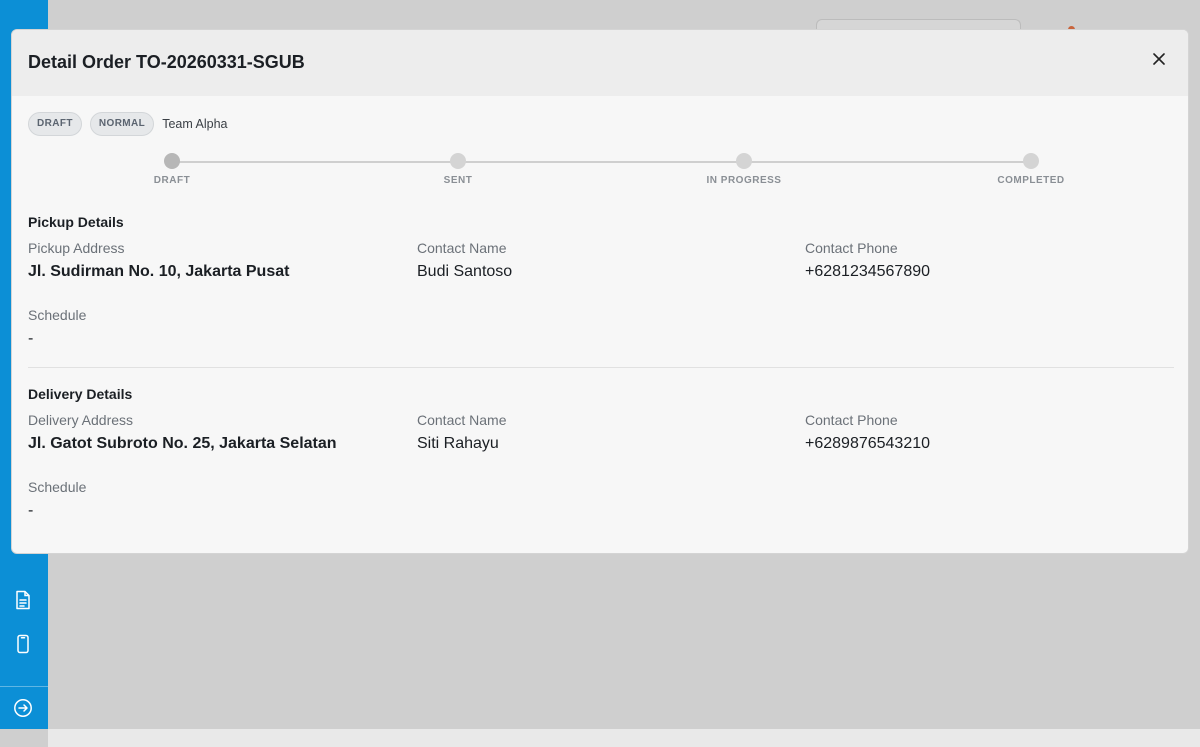  I want to click on step-sent: SENT, so click(458, 169).